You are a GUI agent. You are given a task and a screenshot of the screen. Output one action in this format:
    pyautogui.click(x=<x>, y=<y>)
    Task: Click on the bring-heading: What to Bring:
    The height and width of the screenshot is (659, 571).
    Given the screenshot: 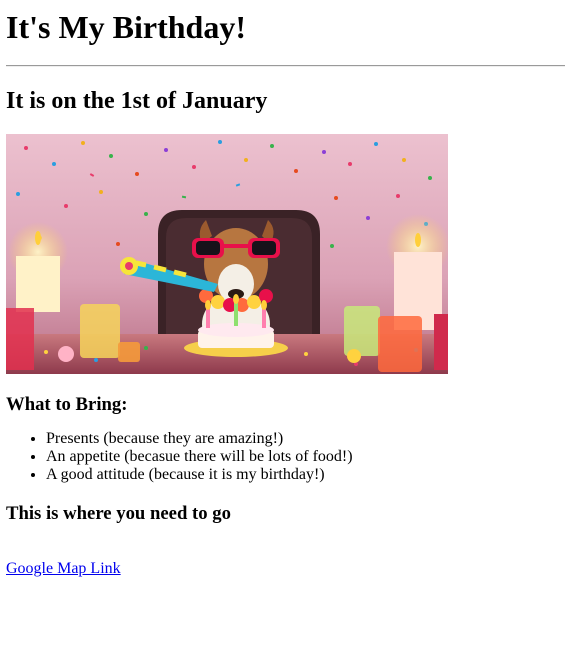 What is the action you would take?
    pyautogui.click(x=67, y=404)
    